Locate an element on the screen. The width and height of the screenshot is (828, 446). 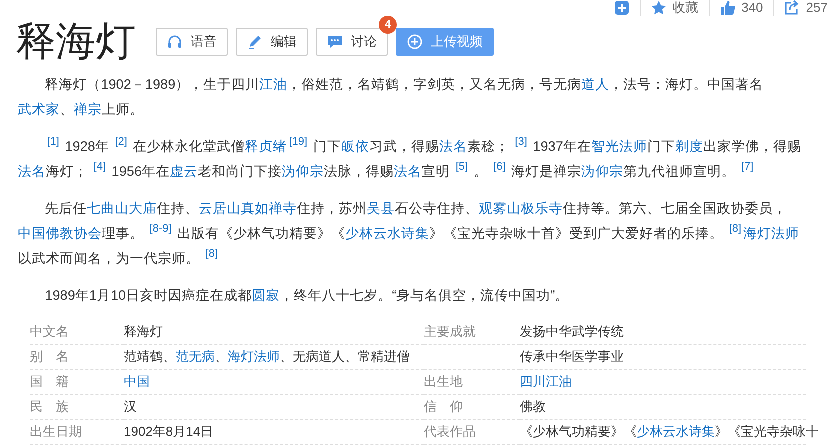
add-icon is located at coordinates (622, 8).